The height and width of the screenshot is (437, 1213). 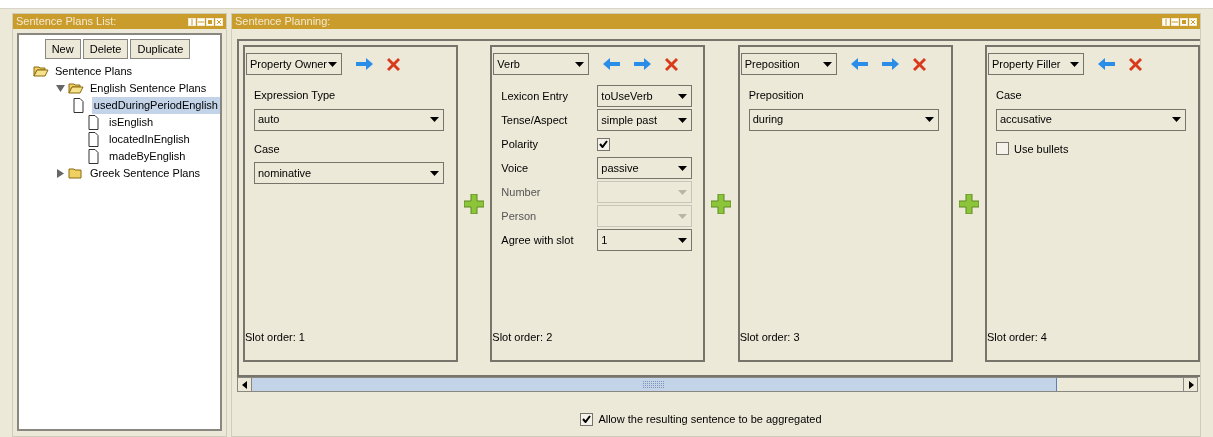 What do you see at coordinates (62, 49) in the screenshot?
I see `toolbar-button: New` at bounding box center [62, 49].